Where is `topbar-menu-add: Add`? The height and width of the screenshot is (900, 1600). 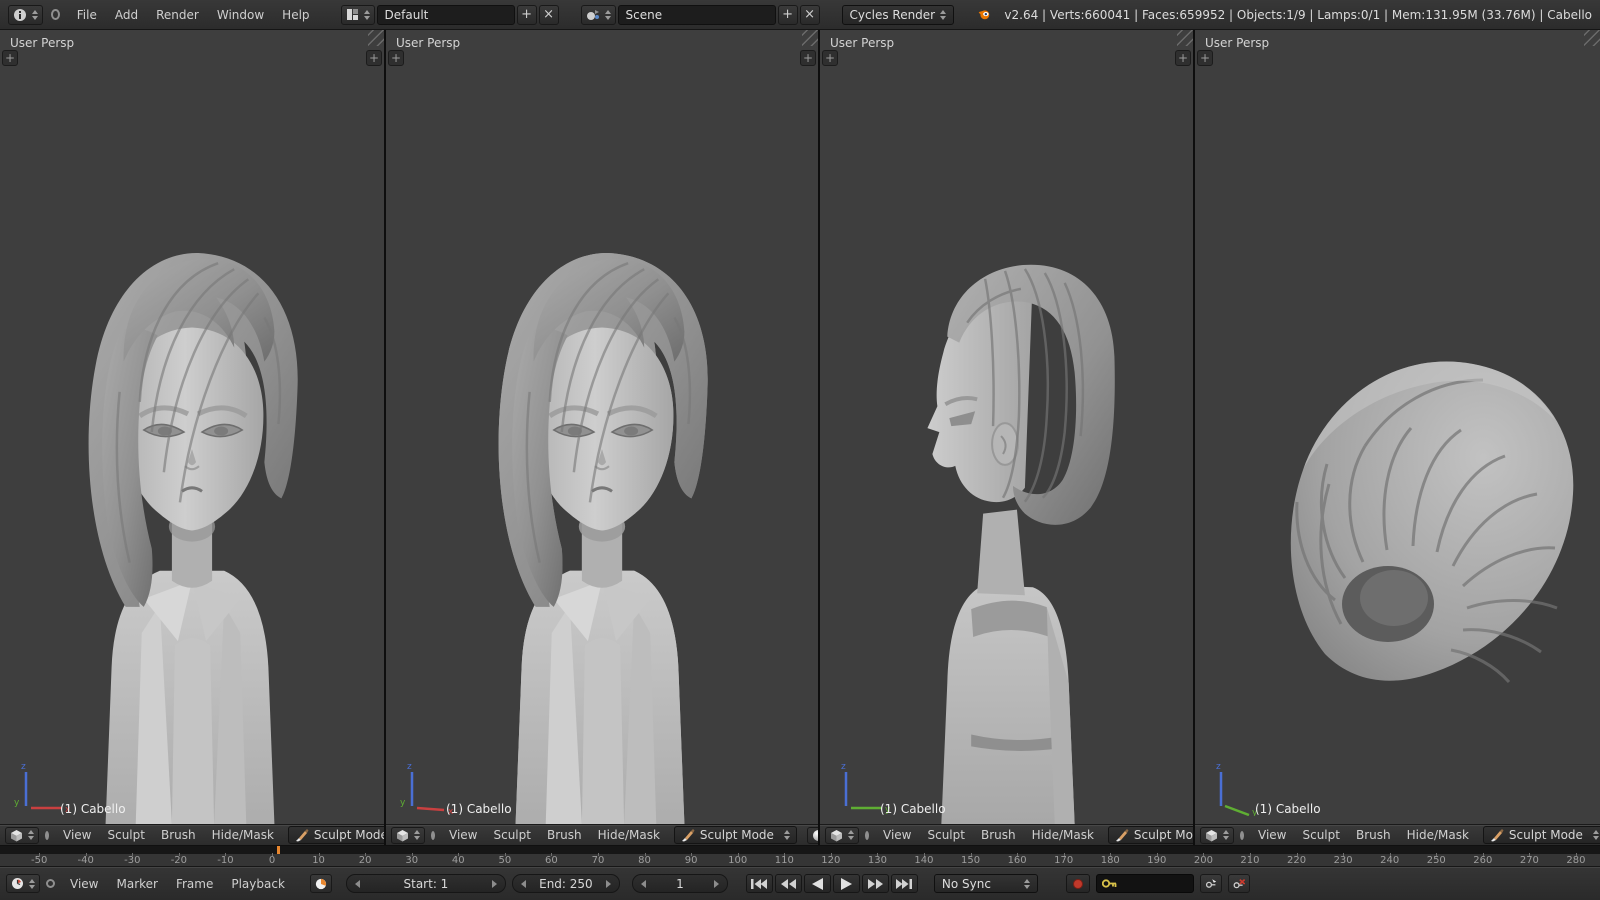
topbar-menu-add: Add is located at coordinates (126, 15).